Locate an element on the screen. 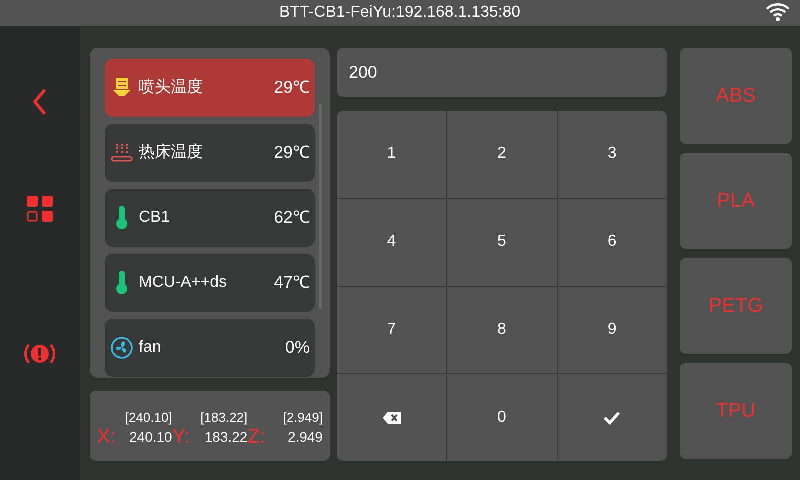  sensor-name: CB1 is located at coordinates (155, 218).